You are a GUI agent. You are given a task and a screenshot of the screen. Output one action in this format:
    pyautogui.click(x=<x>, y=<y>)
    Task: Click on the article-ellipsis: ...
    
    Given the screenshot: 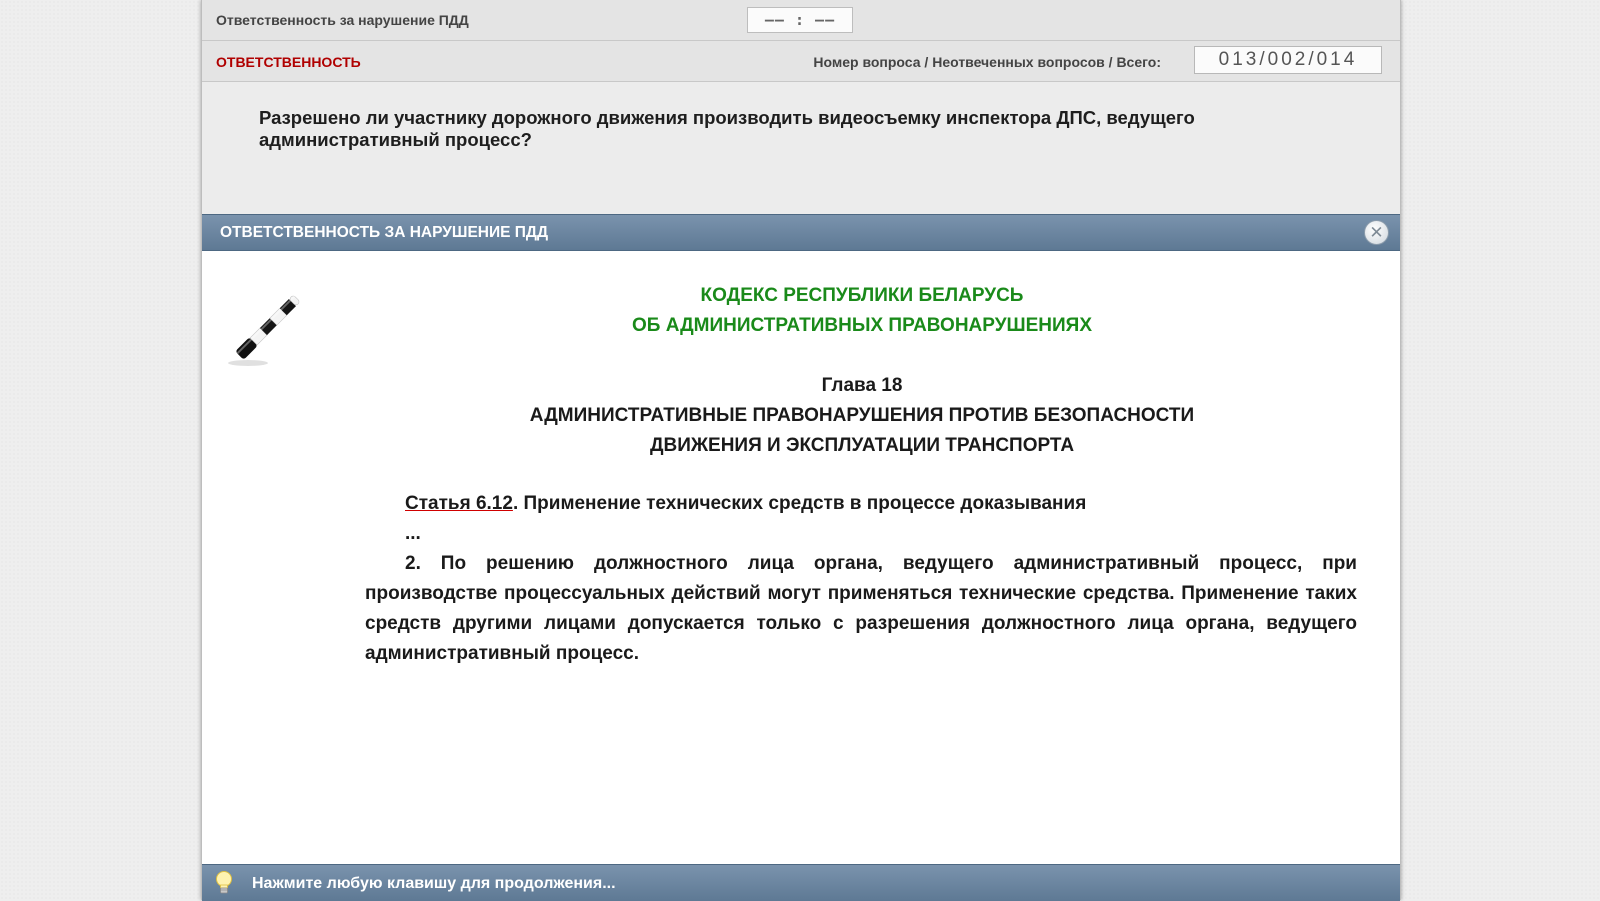 What is the action you would take?
    pyautogui.click(x=413, y=533)
    